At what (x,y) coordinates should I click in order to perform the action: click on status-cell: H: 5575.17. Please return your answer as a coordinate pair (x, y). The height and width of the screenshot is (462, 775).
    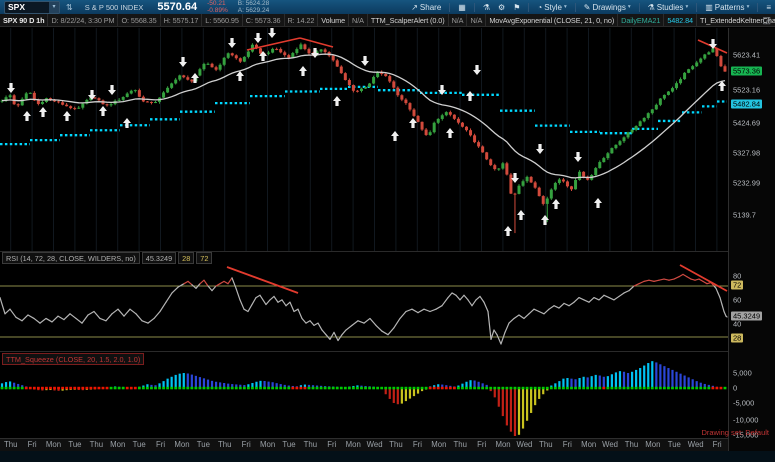
    Looking at the image, I should click on (182, 20).